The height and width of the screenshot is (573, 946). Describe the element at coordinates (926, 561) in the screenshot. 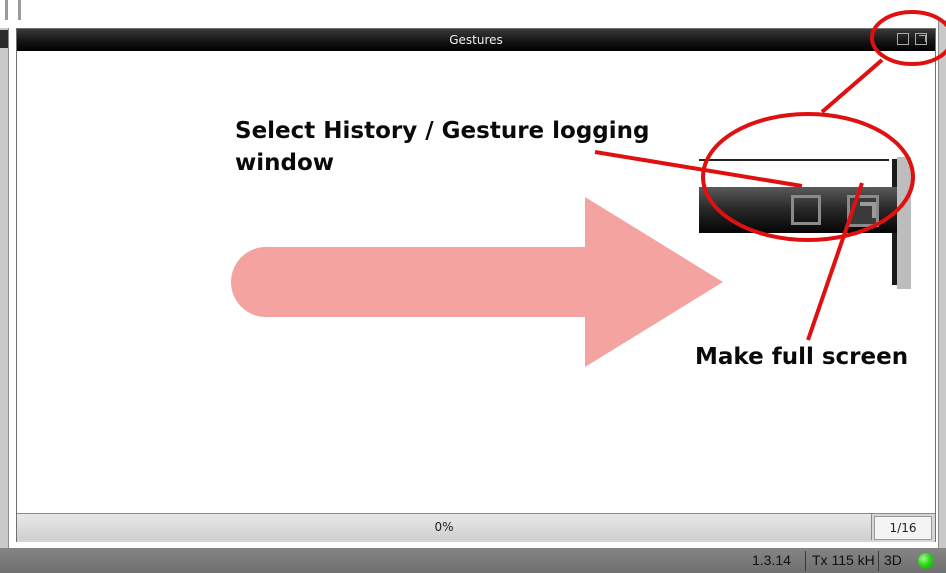

I see `connection-status-icon` at that location.